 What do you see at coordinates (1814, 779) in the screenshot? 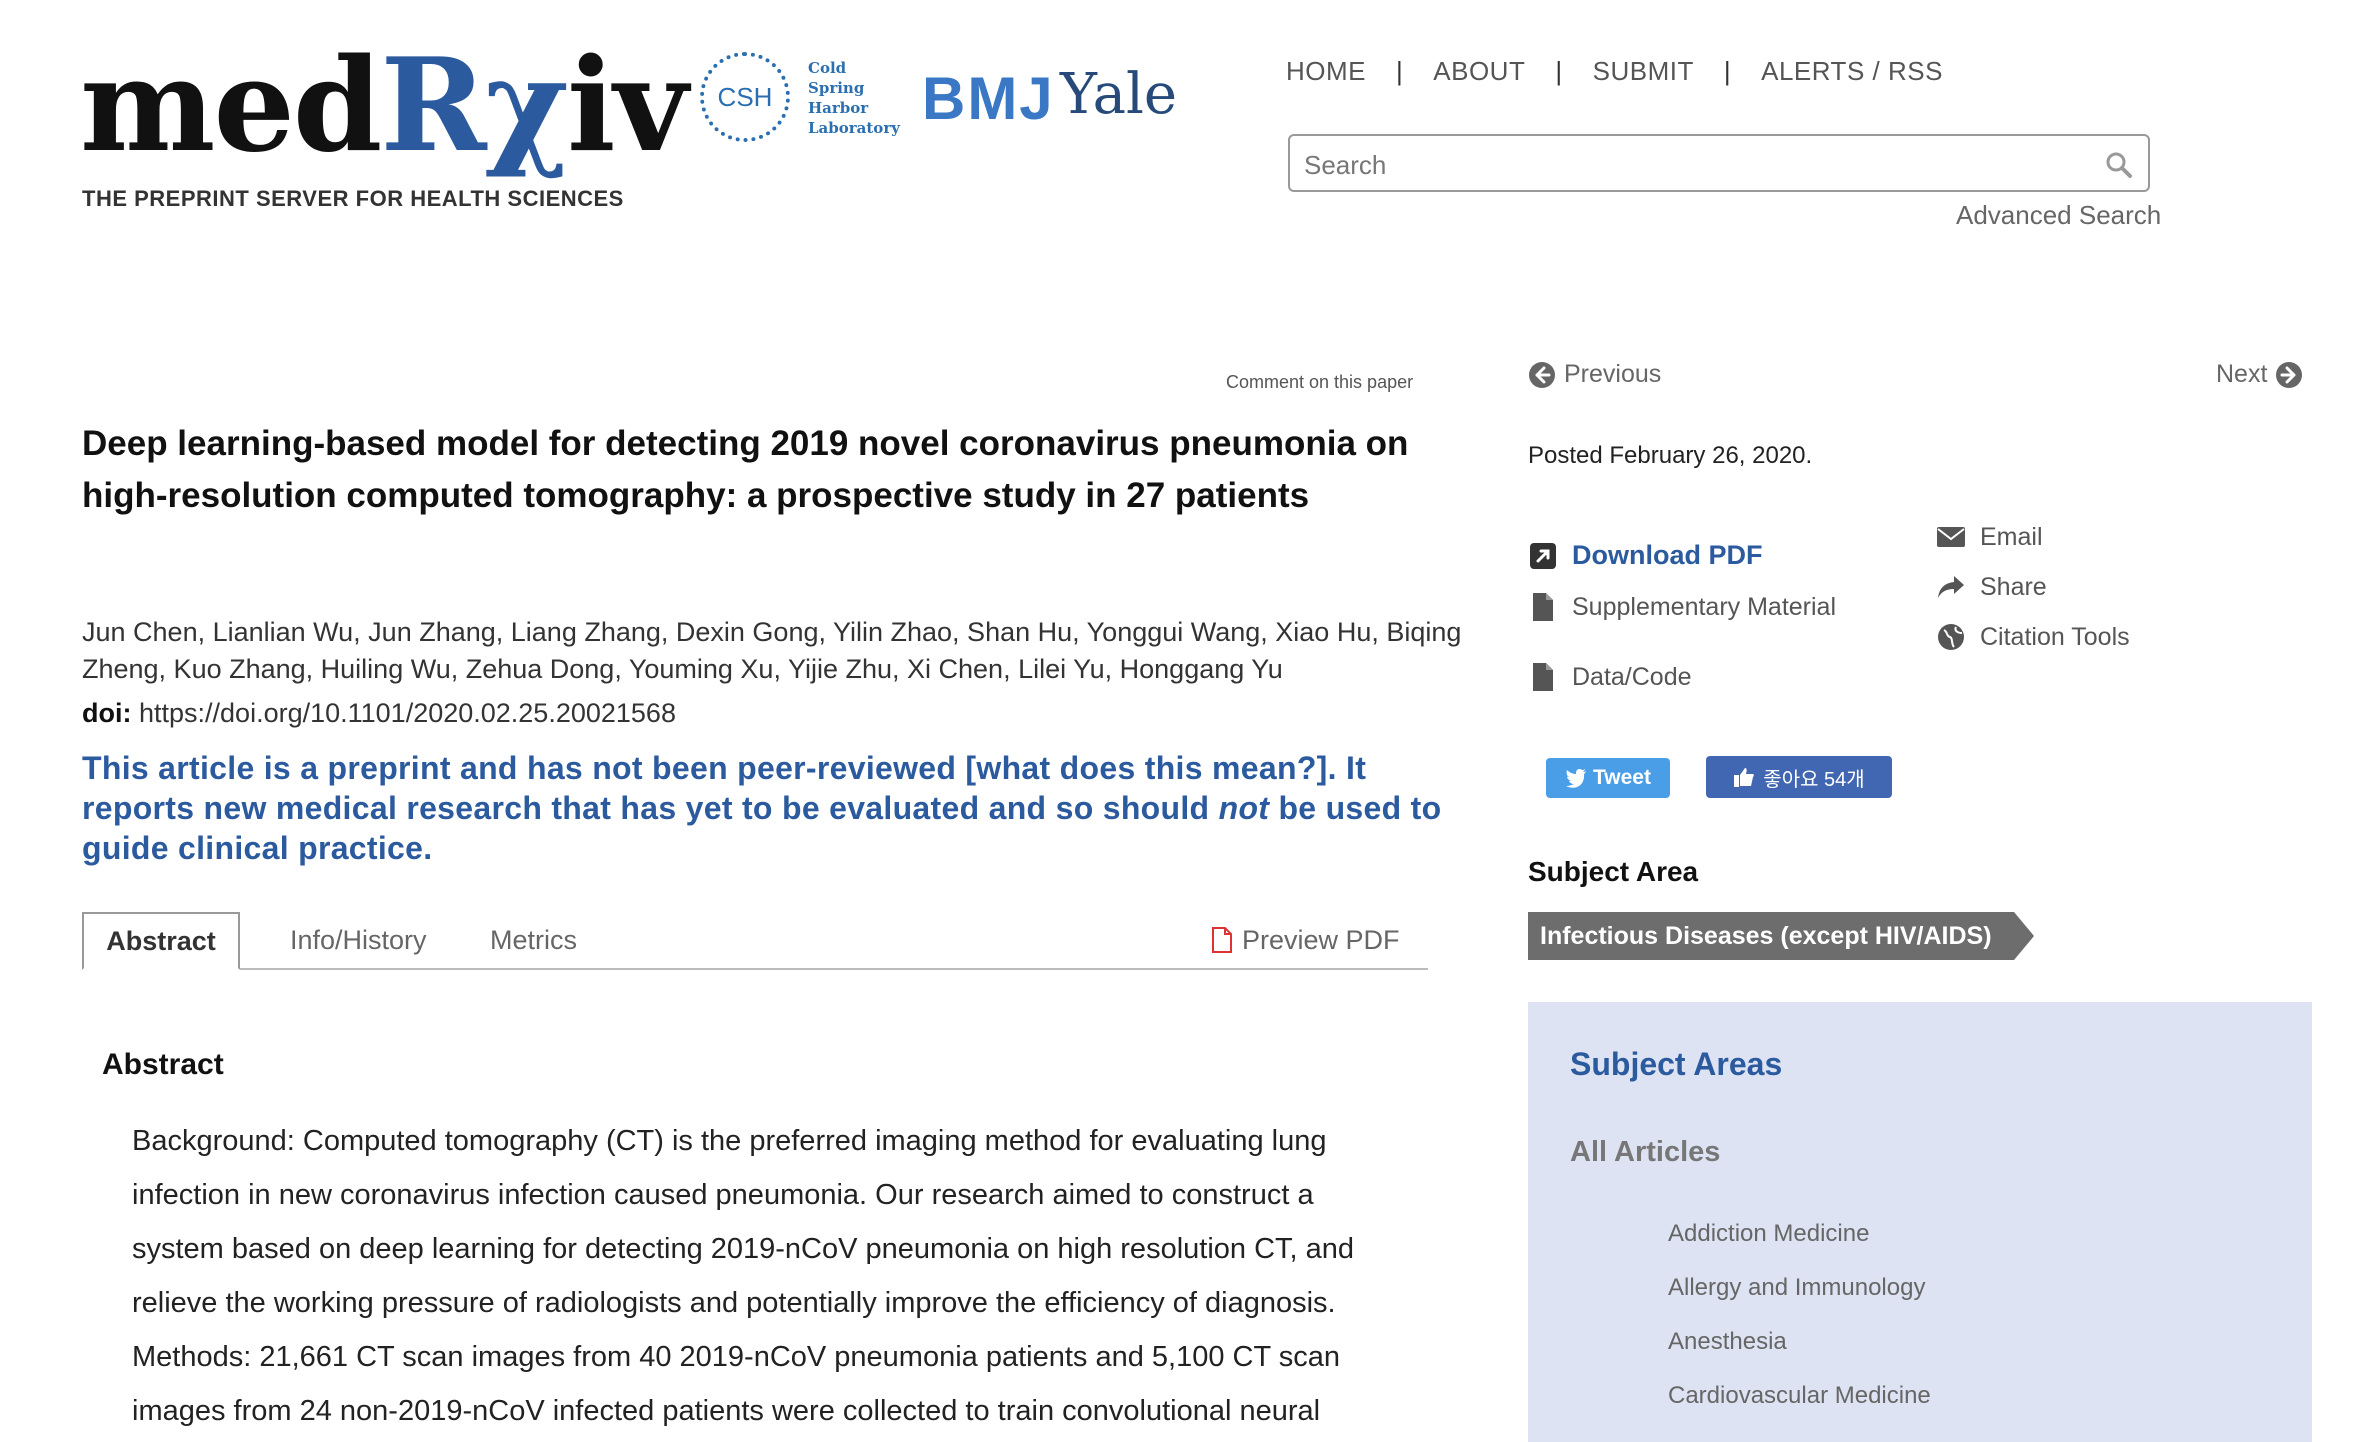
I see `facebook-like-label: 좋아요 54개` at bounding box center [1814, 779].